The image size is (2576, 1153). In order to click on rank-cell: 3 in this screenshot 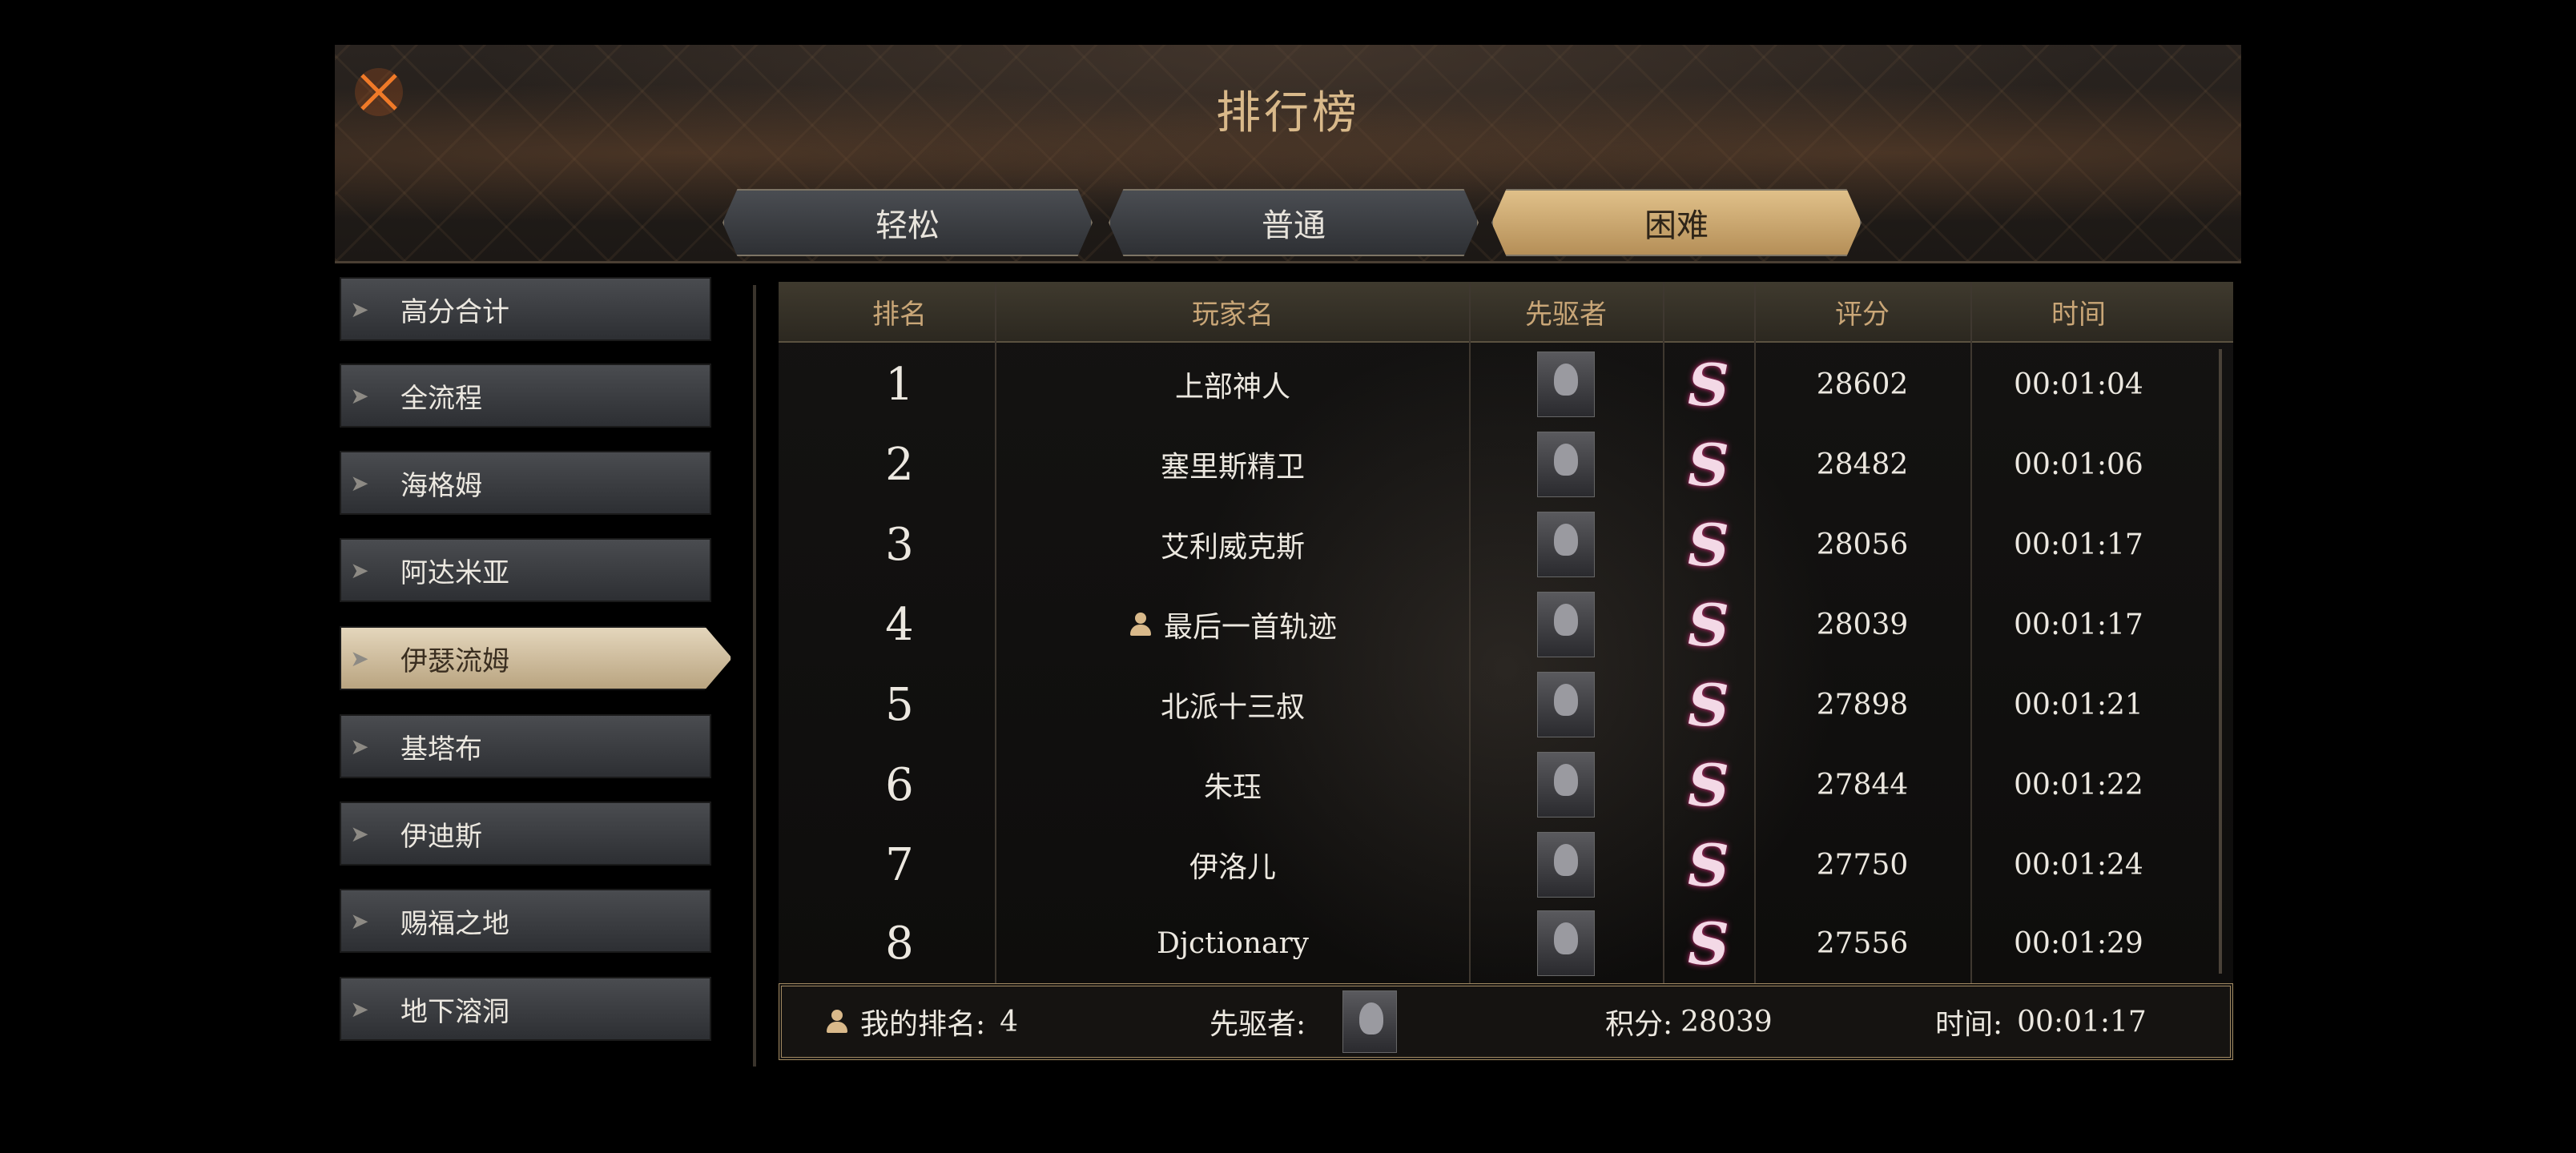, I will do `click(899, 544)`.